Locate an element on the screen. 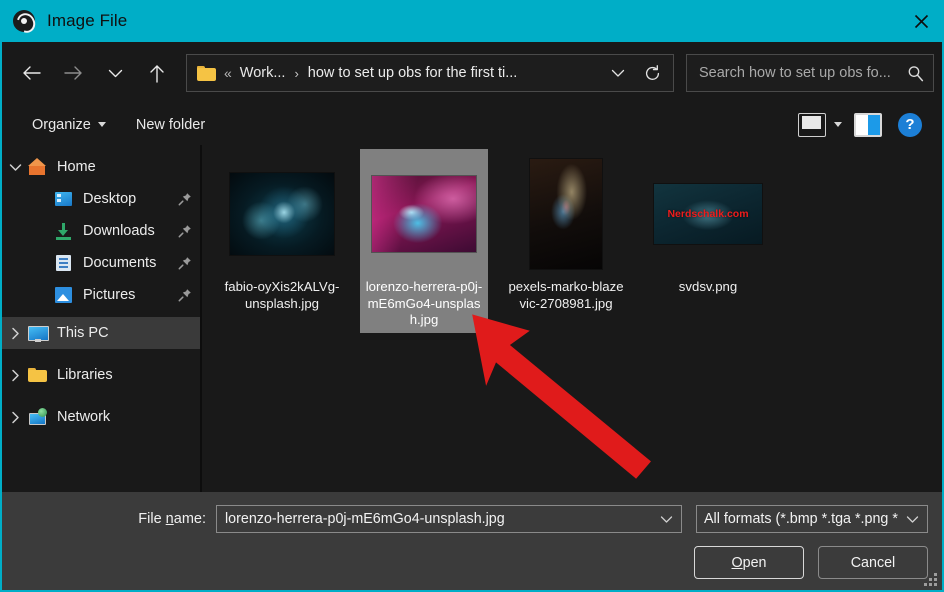  sidebar-item-label: This PC is located at coordinates (83, 333).